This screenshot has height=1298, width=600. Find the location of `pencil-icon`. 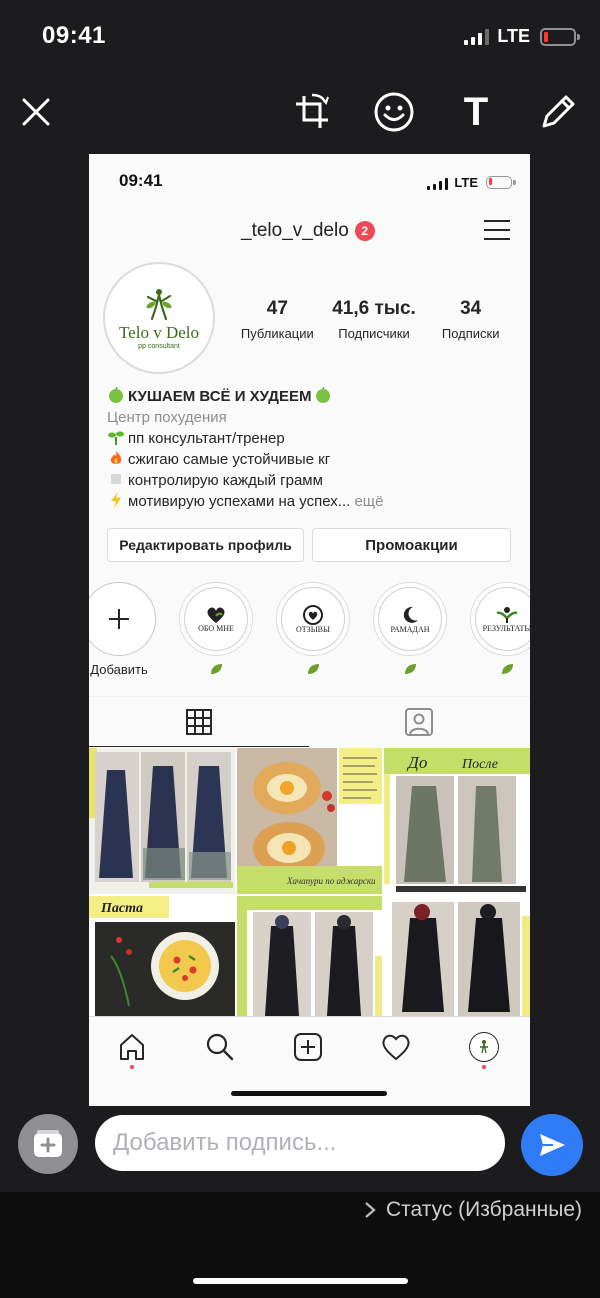

pencil-icon is located at coordinates (558, 111).